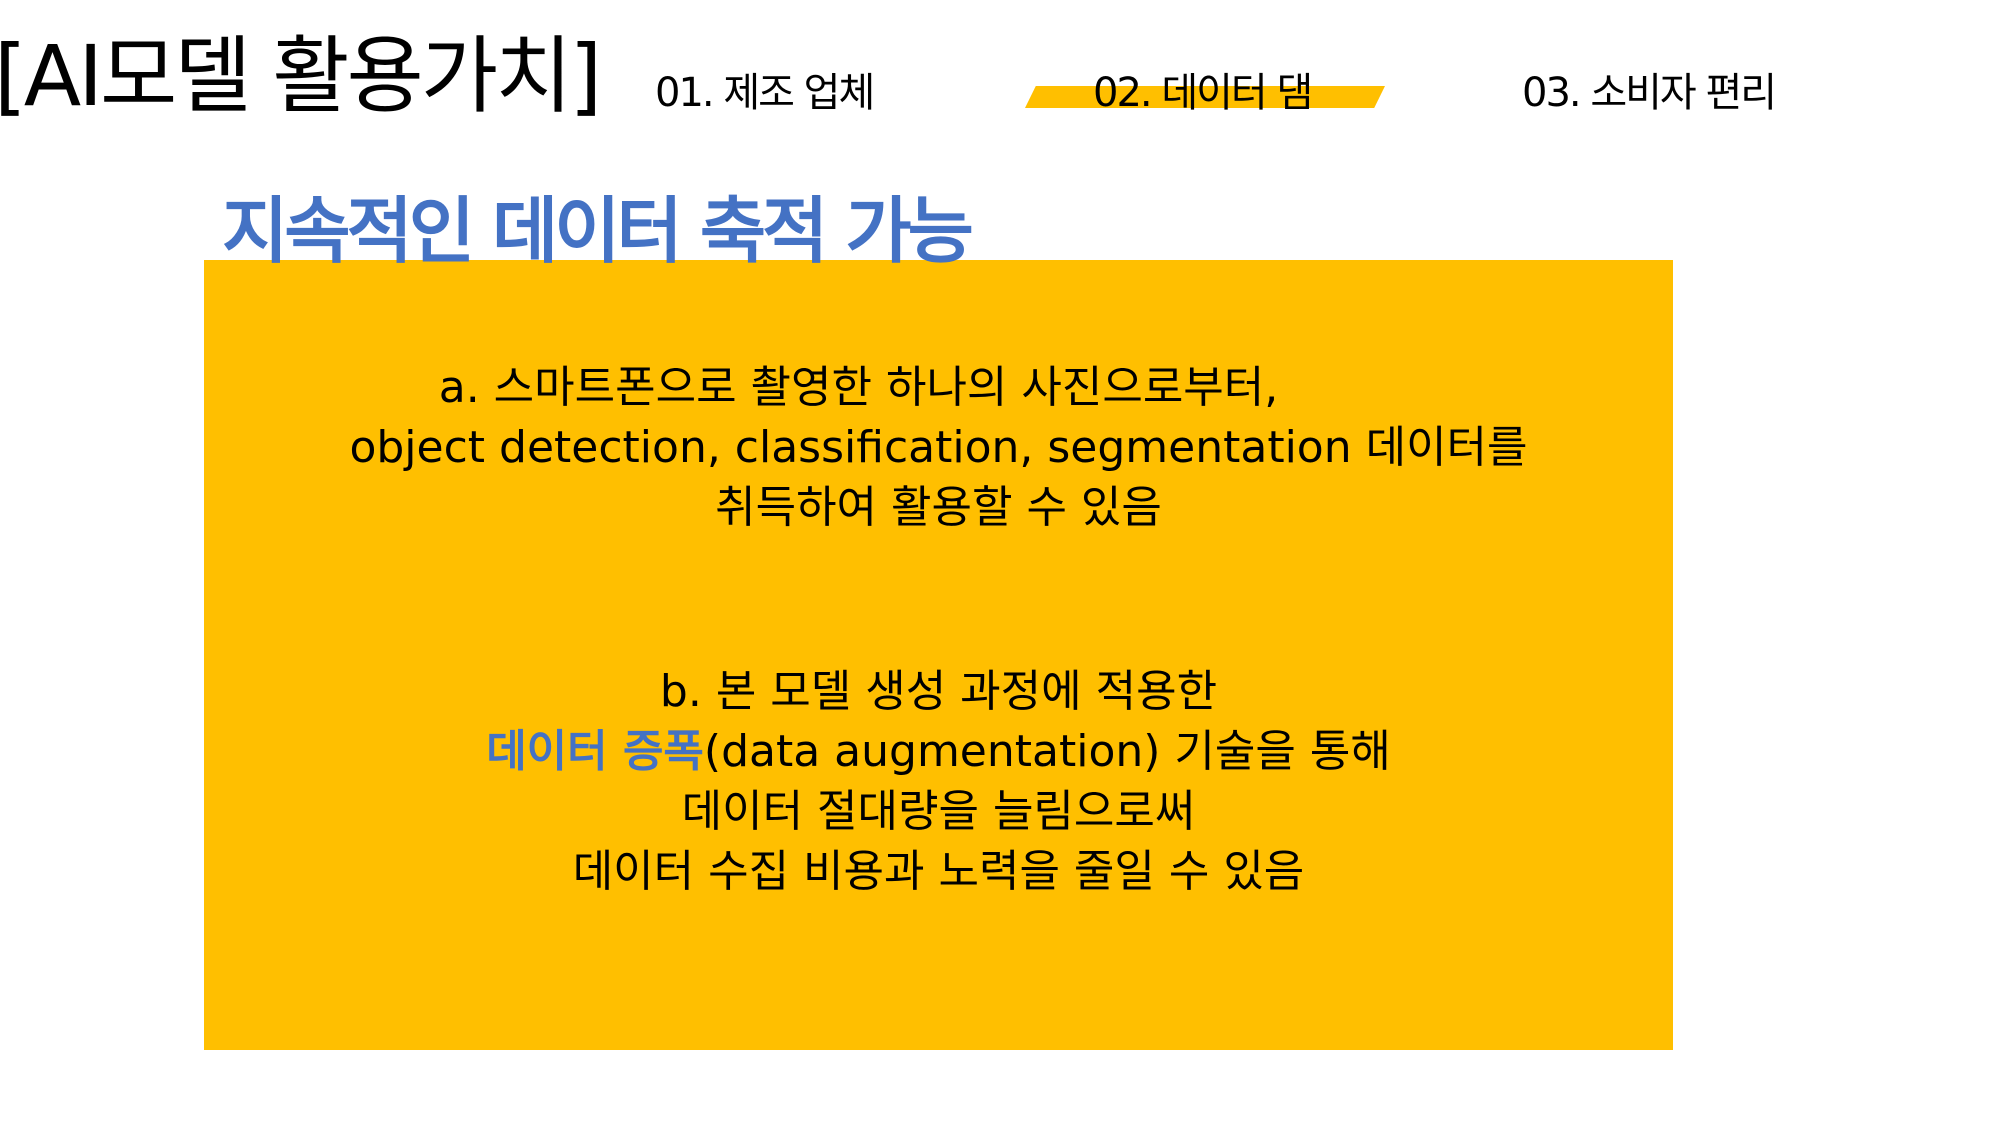 The width and height of the screenshot is (2001, 1125). Describe the element at coordinates (1203, 93) in the screenshot. I see `tab-label: 02. 데이터 댐` at that location.